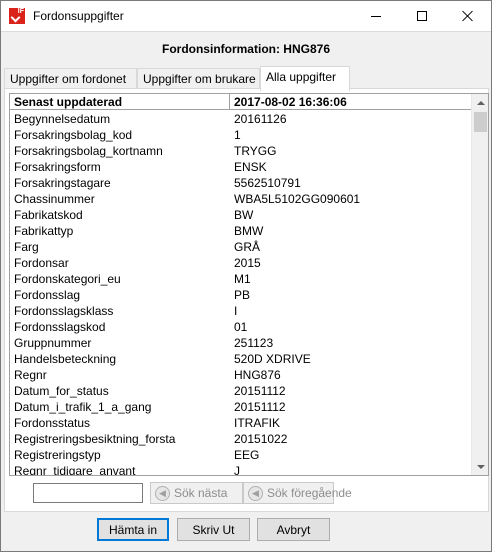  What do you see at coordinates (67, 279) in the screenshot?
I see `row-key: Fordonskategori_eu` at bounding box center [67, 279].